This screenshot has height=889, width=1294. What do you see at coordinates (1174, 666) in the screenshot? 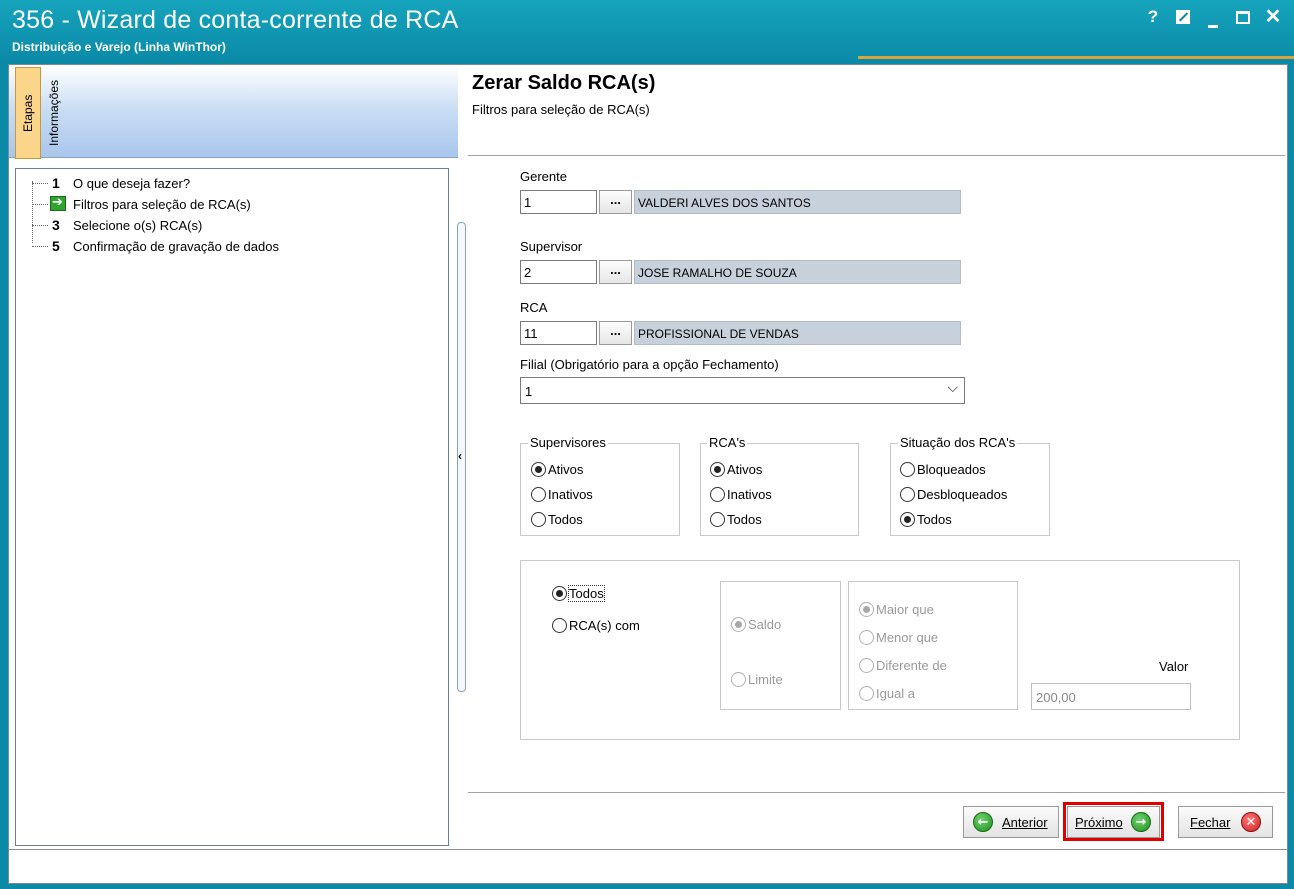
I see `valor-label: Valor` at bounding box center [1174, 666].